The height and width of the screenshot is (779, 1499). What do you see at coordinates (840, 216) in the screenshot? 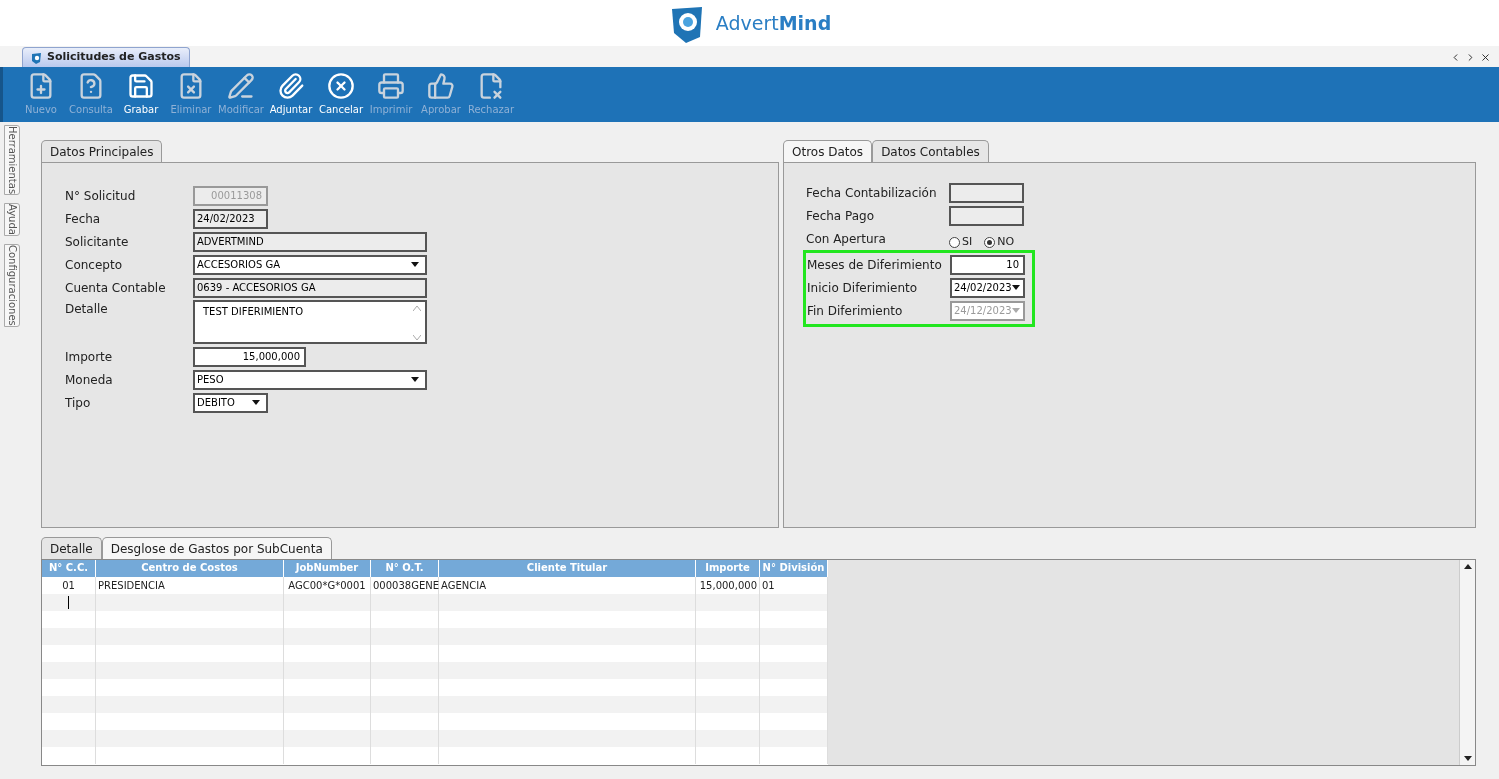
I see `field-label: Fecha Pago` at bounding box center [840, 216].